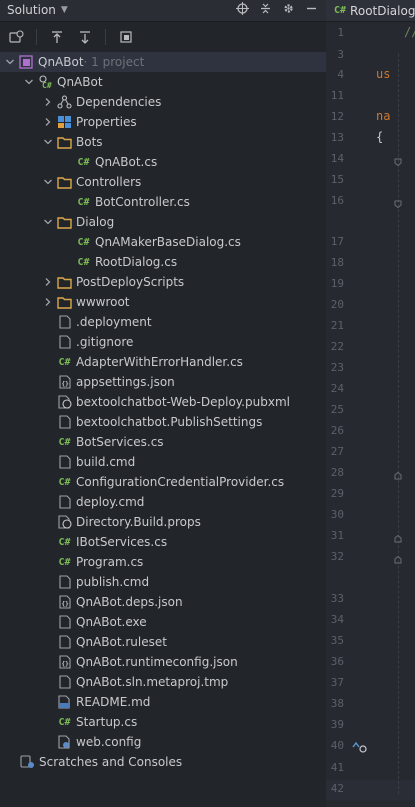 The height and width of the screenshot is (807, 415). What do you see at coordinates (184, 282) in the screenshot?
I see `tree-item: PostDeployScripts` at bounding box center [184, 282].